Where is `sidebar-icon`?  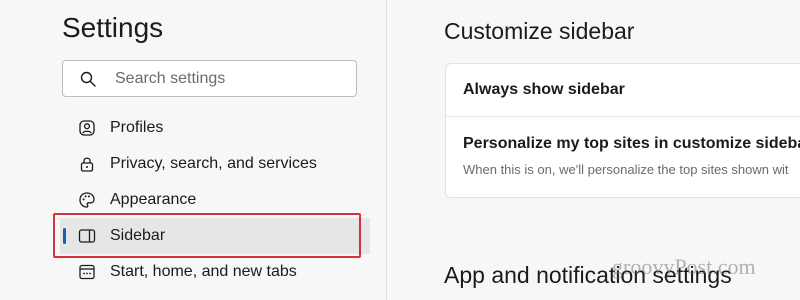
sidebar-icon is located at coordinates (87, 236).